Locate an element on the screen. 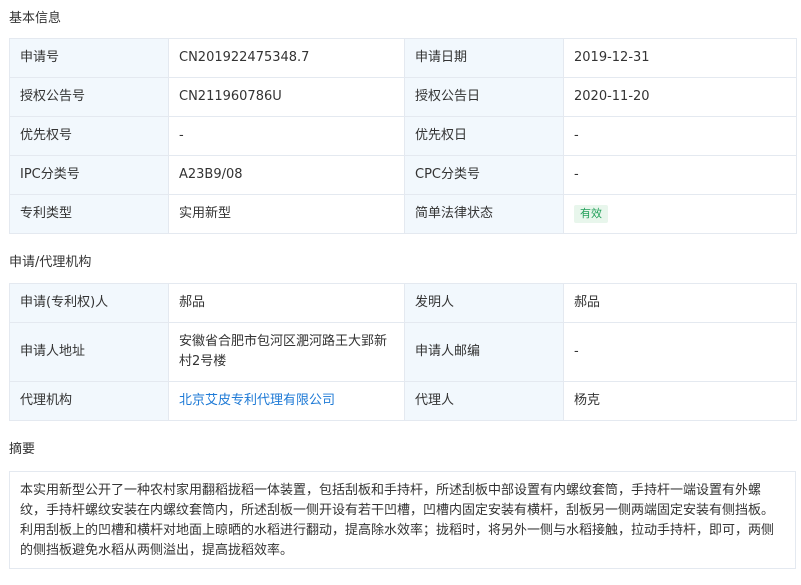  table-row: IPC分类号 A23B9/08 CPC分类号 - is located at coordinates (403, 175).